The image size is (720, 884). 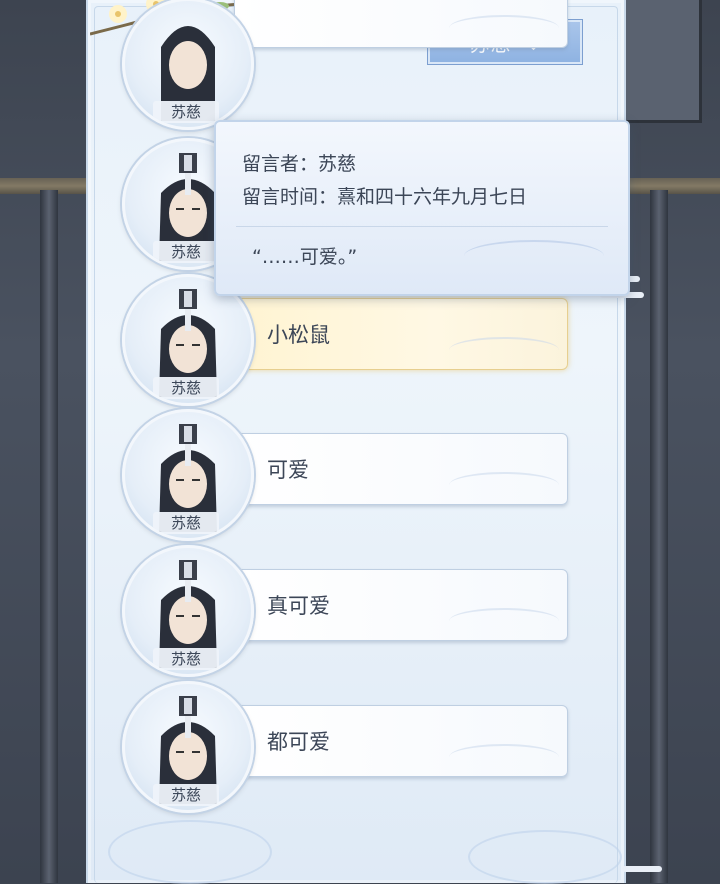 What do you see at coordinates (432, 197) in the screenshot?
I see `tooltip-time: 熹和四十六年九月七日` at bounding box center [432, 197].